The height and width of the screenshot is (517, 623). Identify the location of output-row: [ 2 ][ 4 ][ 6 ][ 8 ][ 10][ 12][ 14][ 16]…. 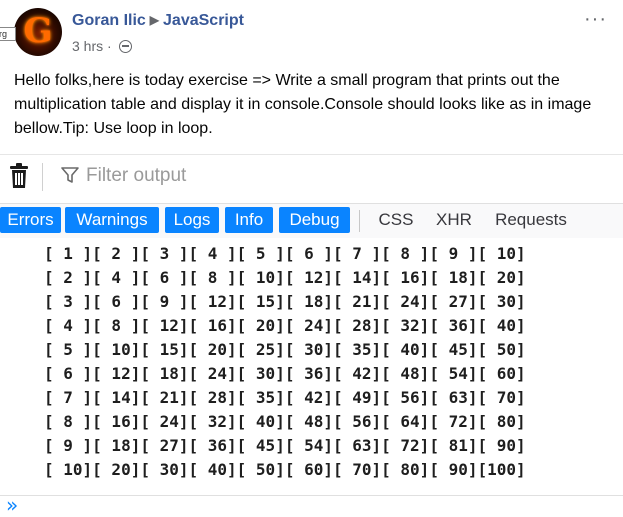
(285, 277).